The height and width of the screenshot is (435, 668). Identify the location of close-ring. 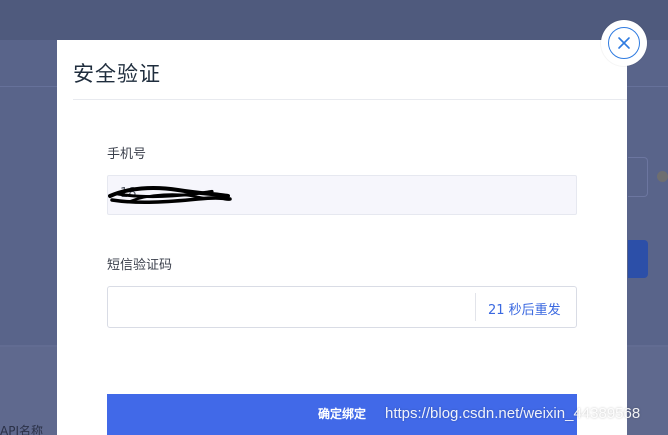
(624, 43).